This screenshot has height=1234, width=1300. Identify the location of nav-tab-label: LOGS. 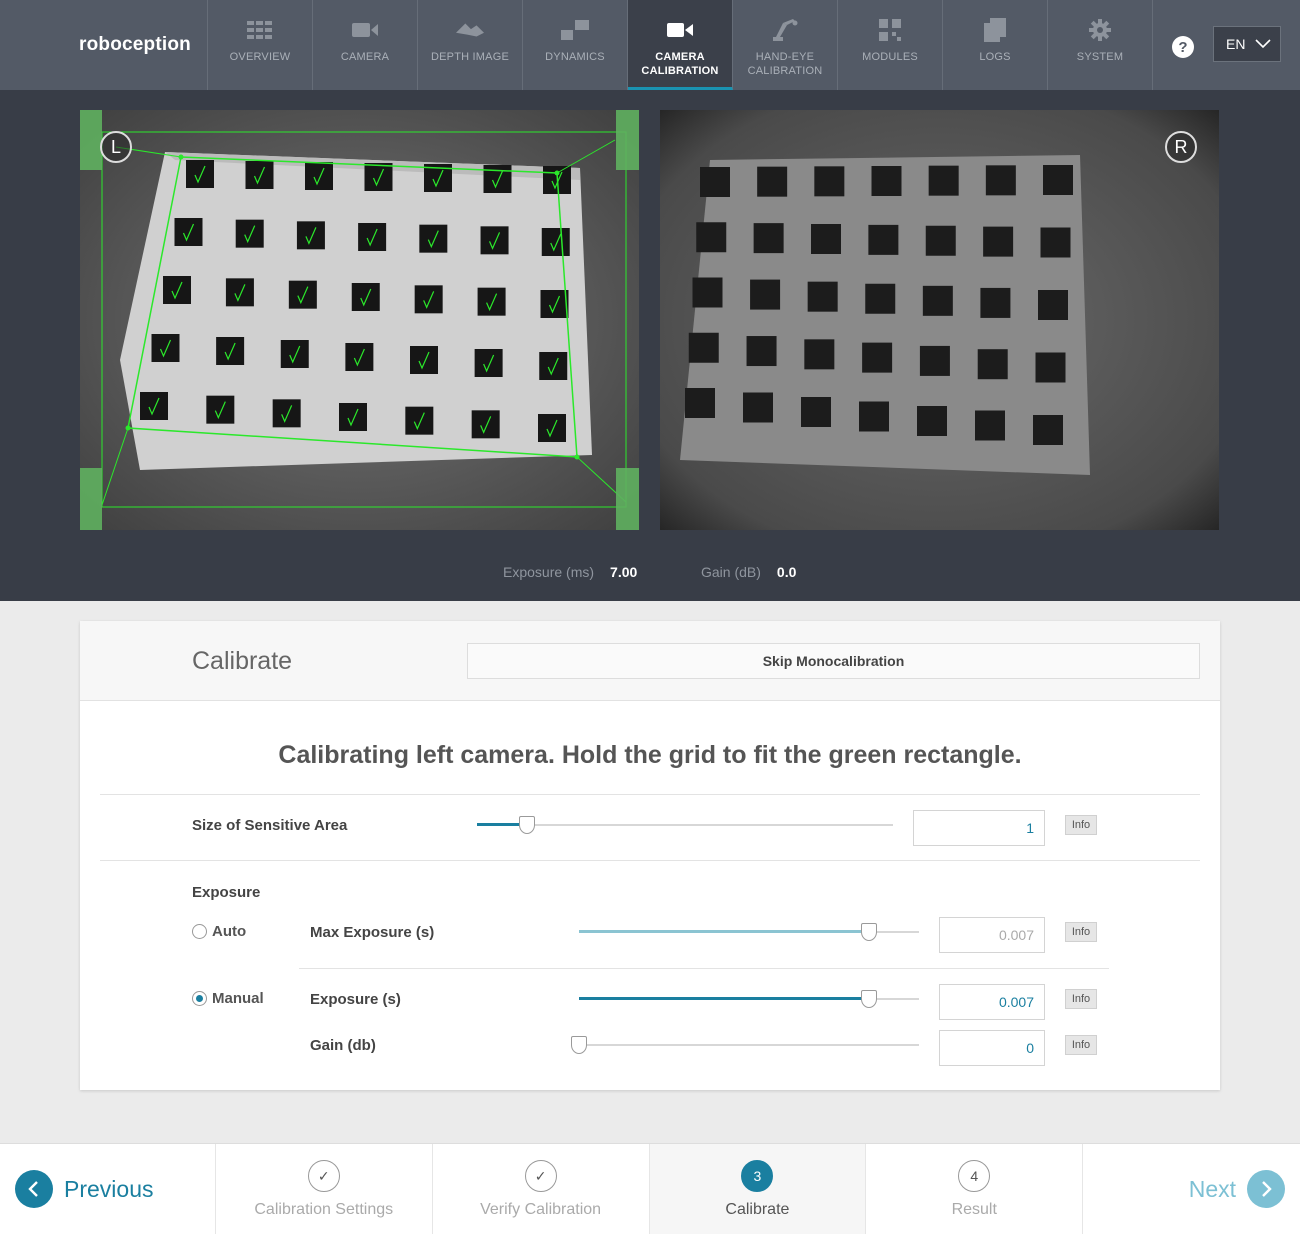
(995, 57).